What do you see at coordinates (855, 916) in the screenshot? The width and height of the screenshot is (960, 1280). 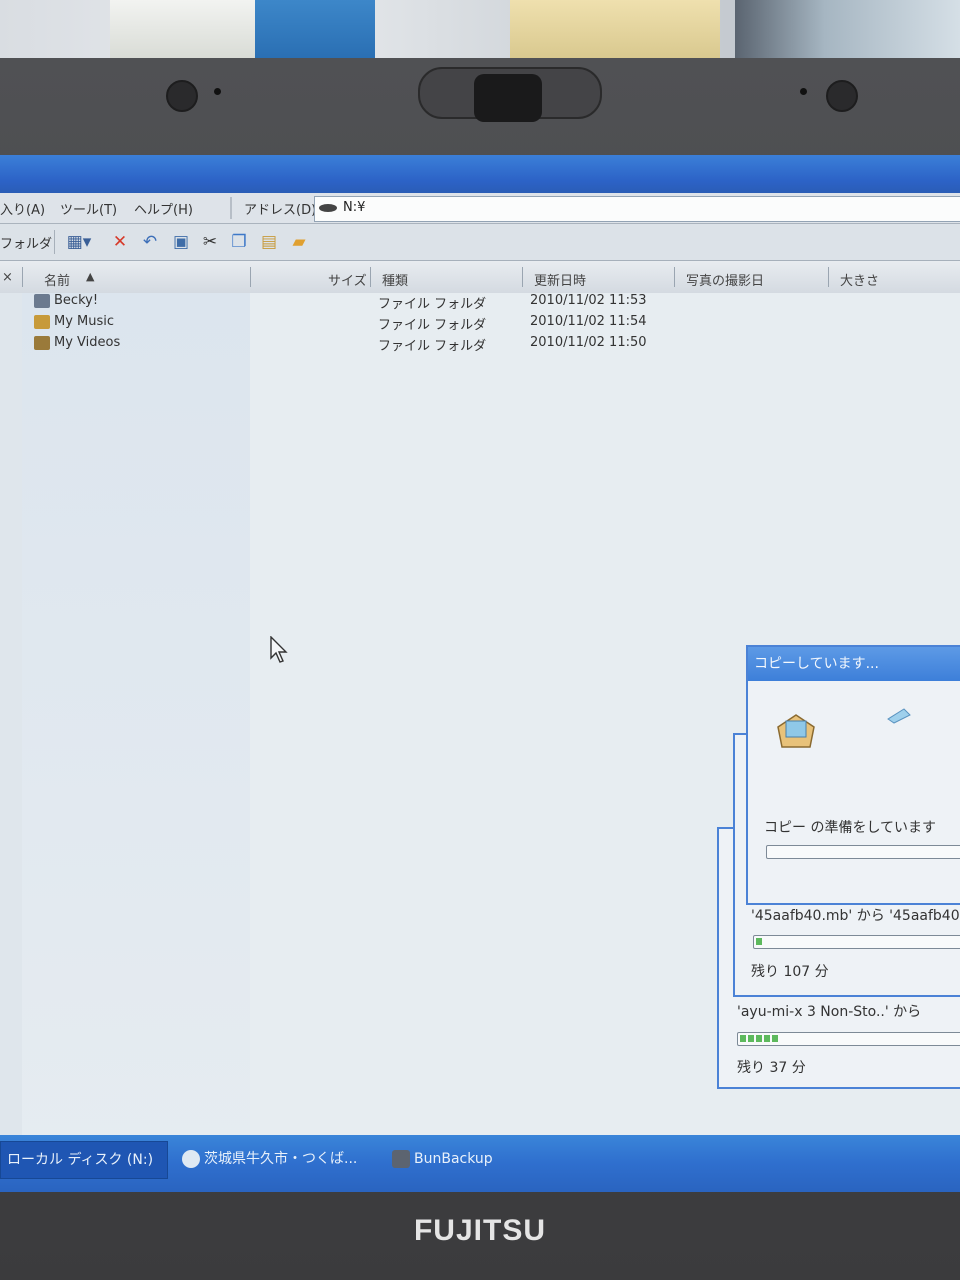 I see `copy-file-text: '45aafb40.mb' から '45aafb40.mb'` at bounding box center [855, 916].